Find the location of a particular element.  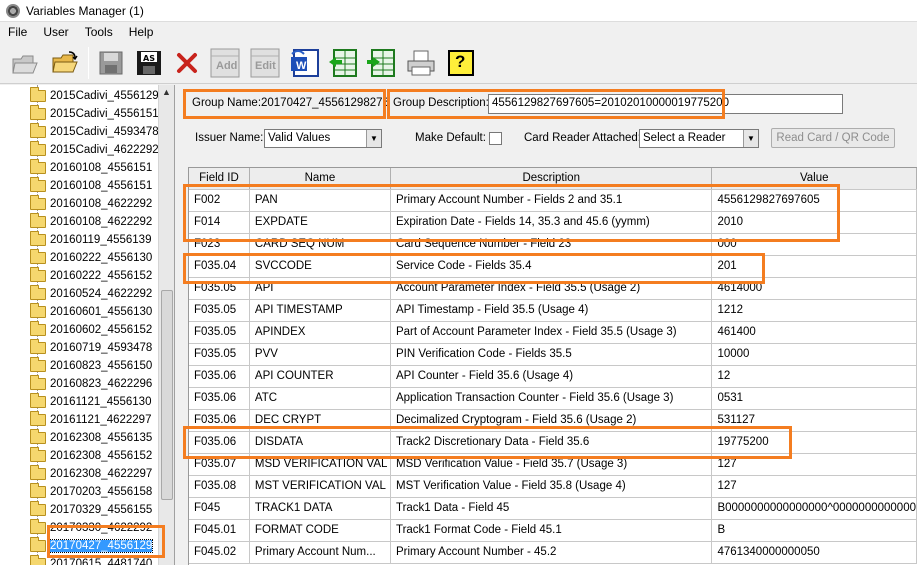

tree-item: 20160524_4622292 is located at coordinates (94, 294).